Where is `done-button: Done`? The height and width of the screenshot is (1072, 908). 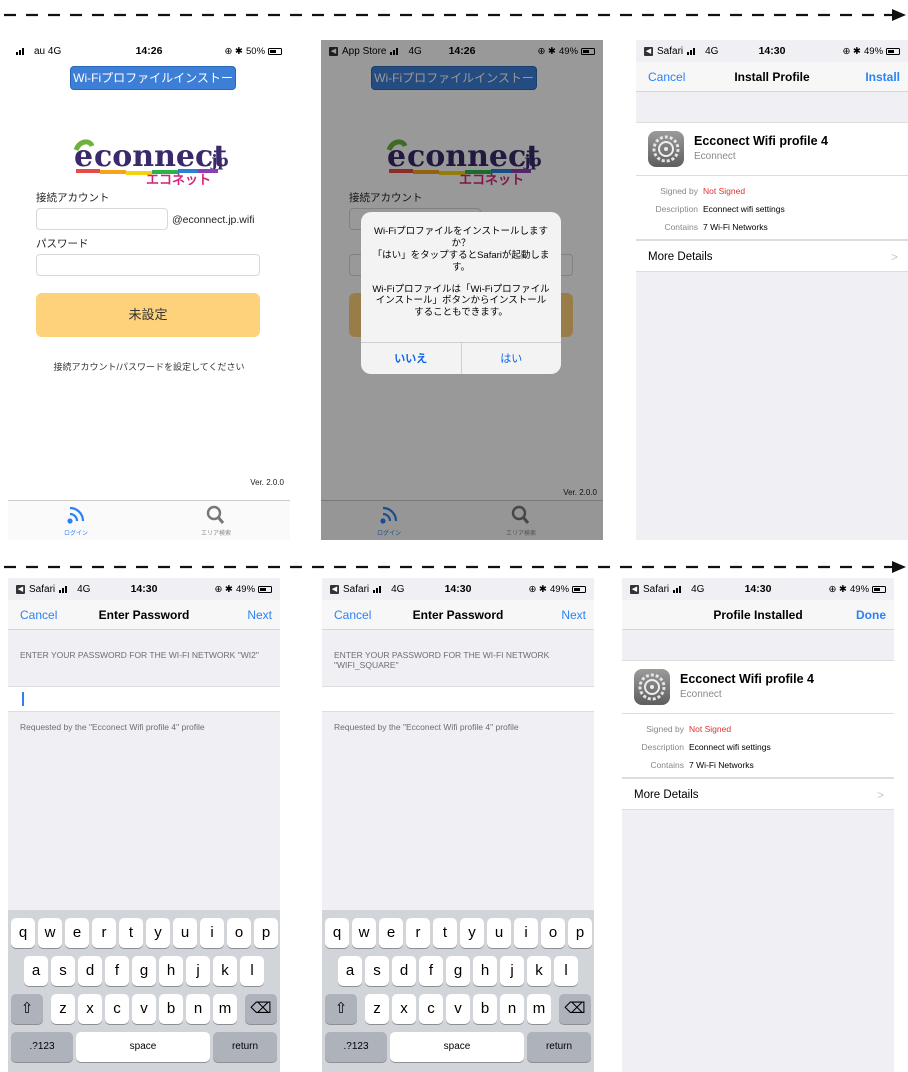
done-button: Done is located at coordinates (871, 615).